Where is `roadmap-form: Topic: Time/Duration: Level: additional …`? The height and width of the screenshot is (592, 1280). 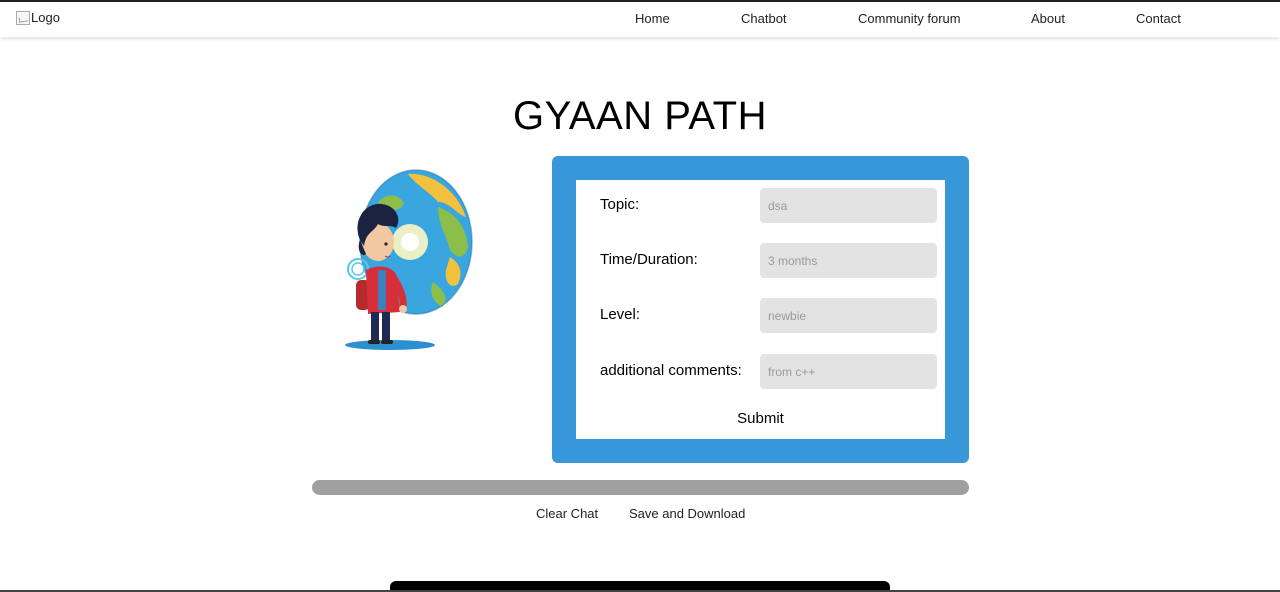 roadmap-form: Topic: Time/Duration: Level: additional … is located at coordinates (760, 309).